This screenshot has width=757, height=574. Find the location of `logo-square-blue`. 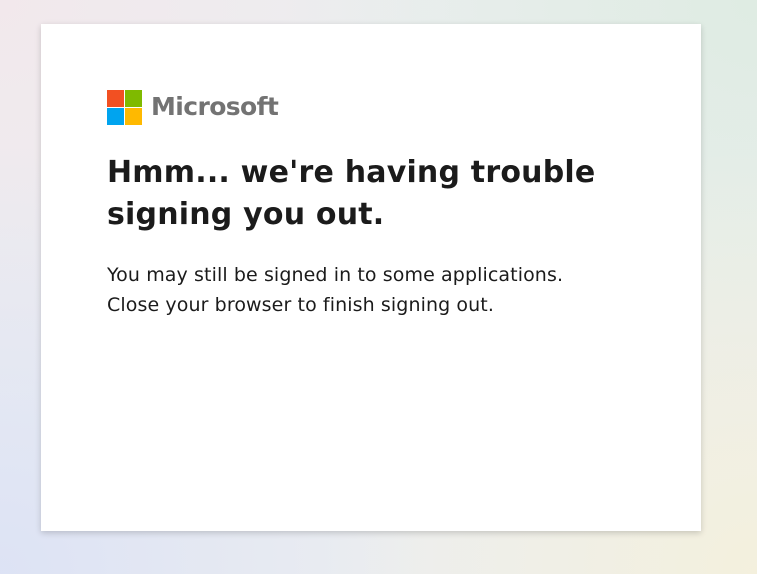

logo-square-blue is located at coordinates (115, 116).